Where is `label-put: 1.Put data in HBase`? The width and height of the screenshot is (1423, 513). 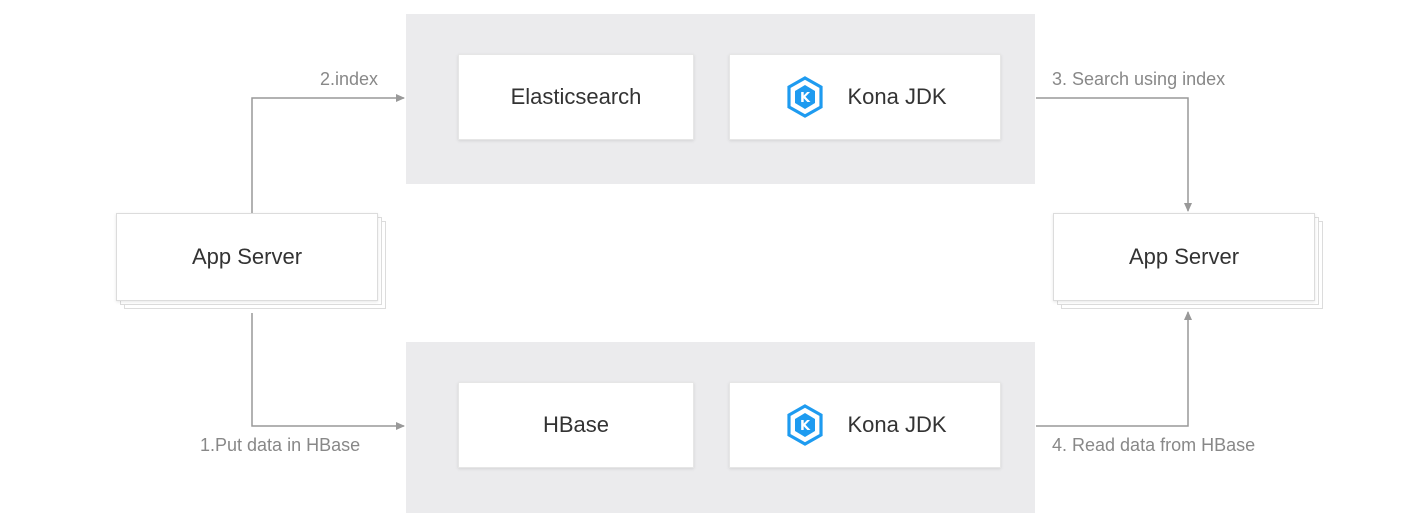
label-put: 1.Put data in HBase is located at coordinates (280, 445).